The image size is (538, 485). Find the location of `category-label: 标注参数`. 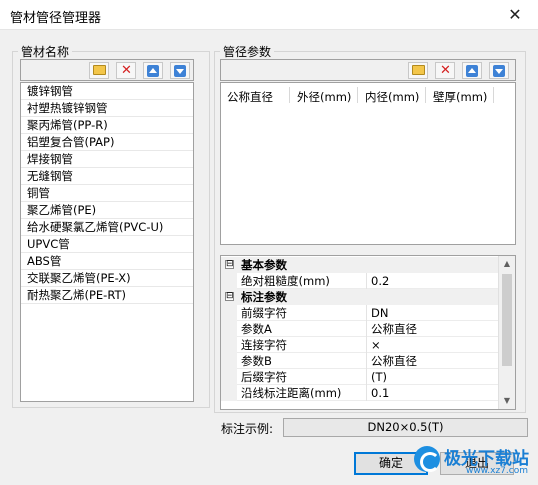

category-label: 标注参数 is located at coordinates (264, 297).